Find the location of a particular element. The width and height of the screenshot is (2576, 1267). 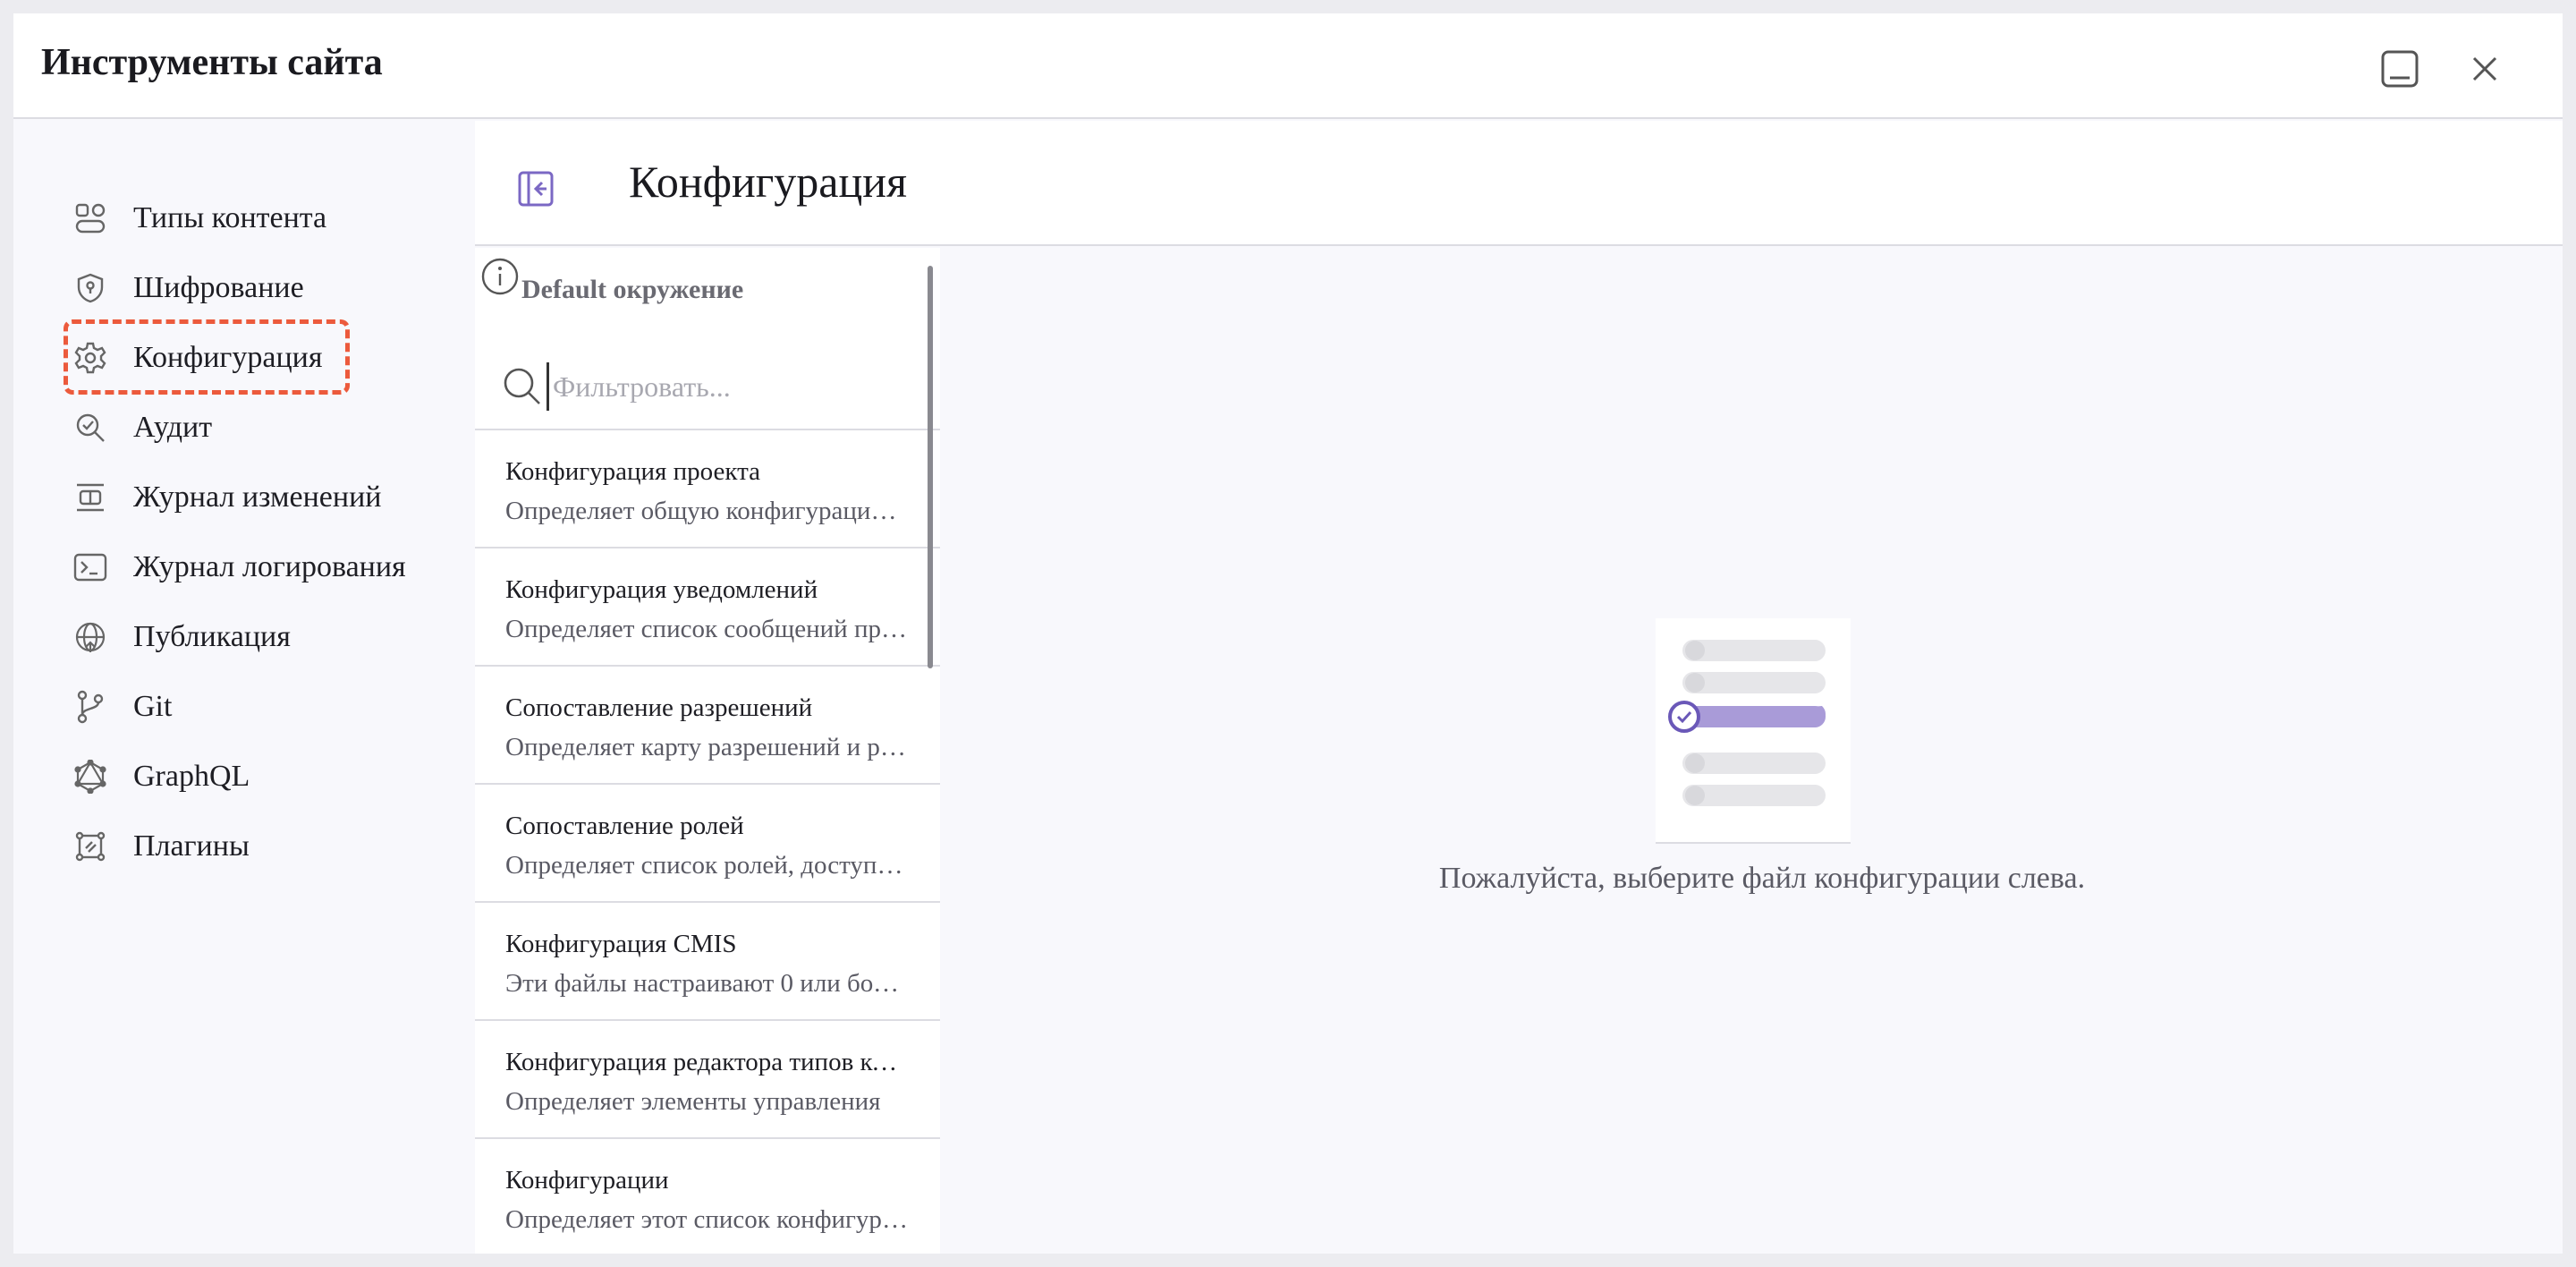

config-description: Эти файлы настраивают 0 или более is located at coordinates (706, 984).